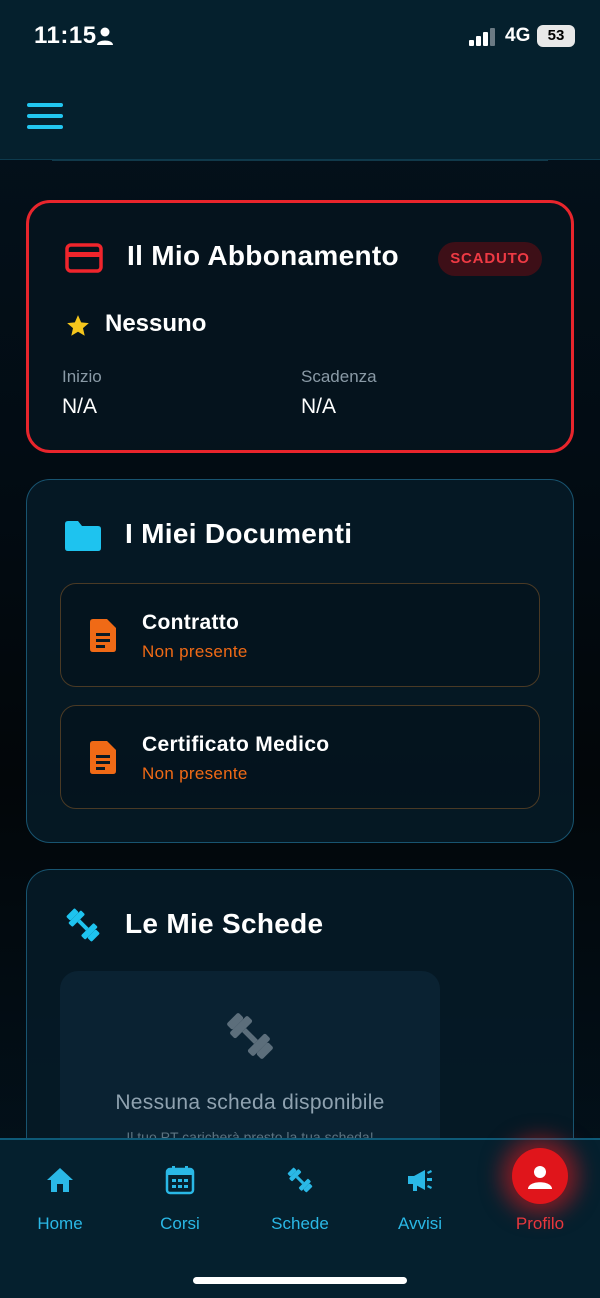 Image resolution: width=600 pixels, height=1298 pixels. What do you see at coordinates (60, 1223) in the screenshot?
I see `tab-label: Home` at bounding box center [60, 1223].